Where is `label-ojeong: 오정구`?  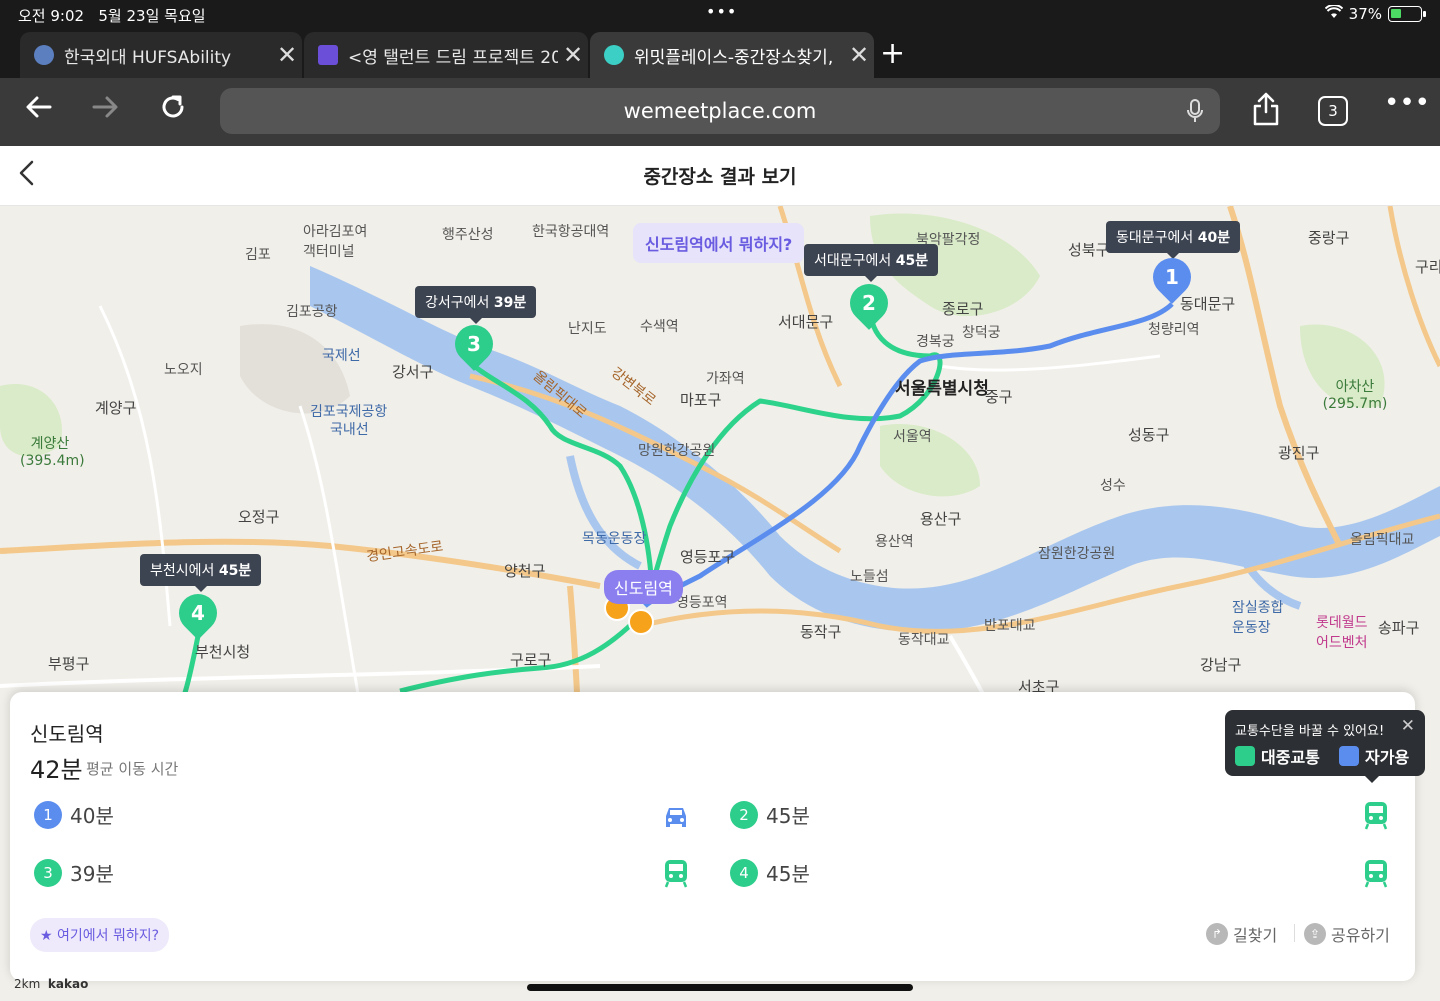
label-ojeong: 오정구 is located at coordinates (259, 517).